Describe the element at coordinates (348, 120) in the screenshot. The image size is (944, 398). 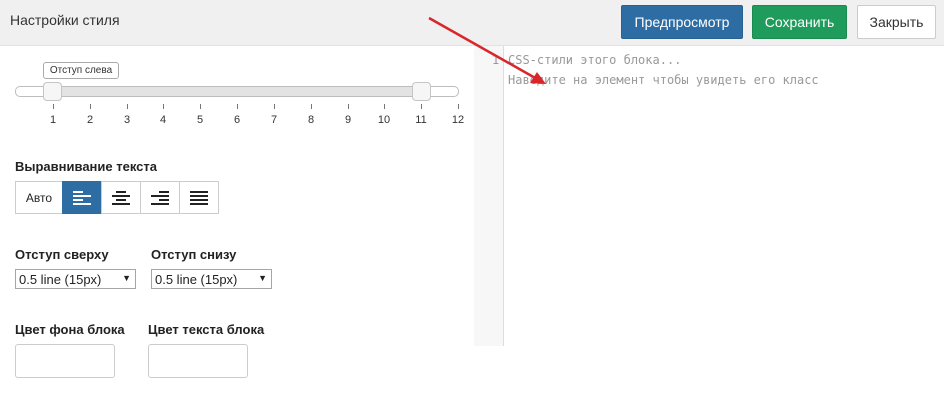
I see `indent-tick-label: 9` at that location.